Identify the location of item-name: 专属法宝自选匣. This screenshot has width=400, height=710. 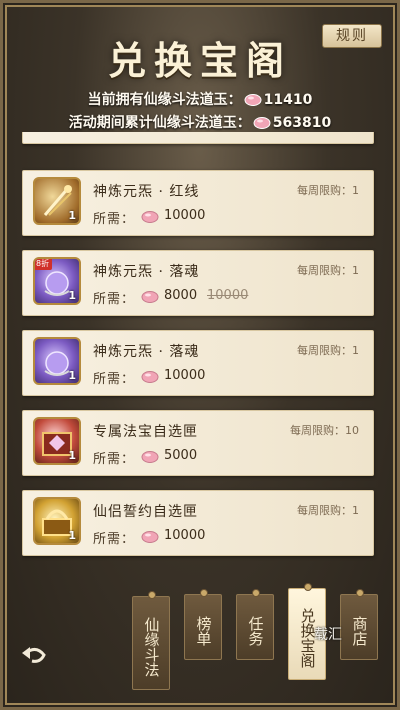
(145, 432).